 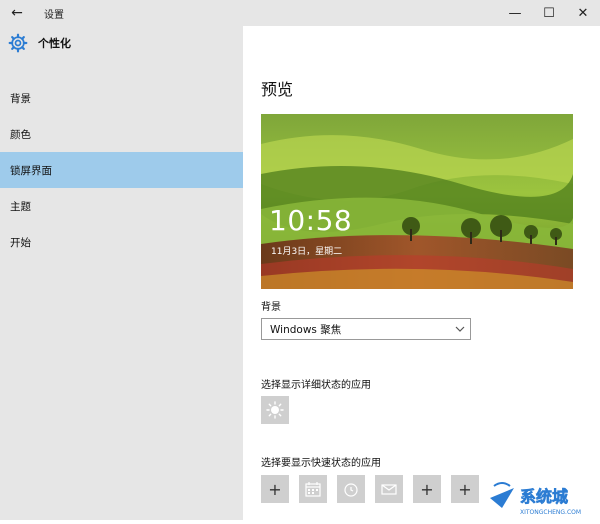 I want to click on back-arrow-icon: ←, so click(x=17, y=13).